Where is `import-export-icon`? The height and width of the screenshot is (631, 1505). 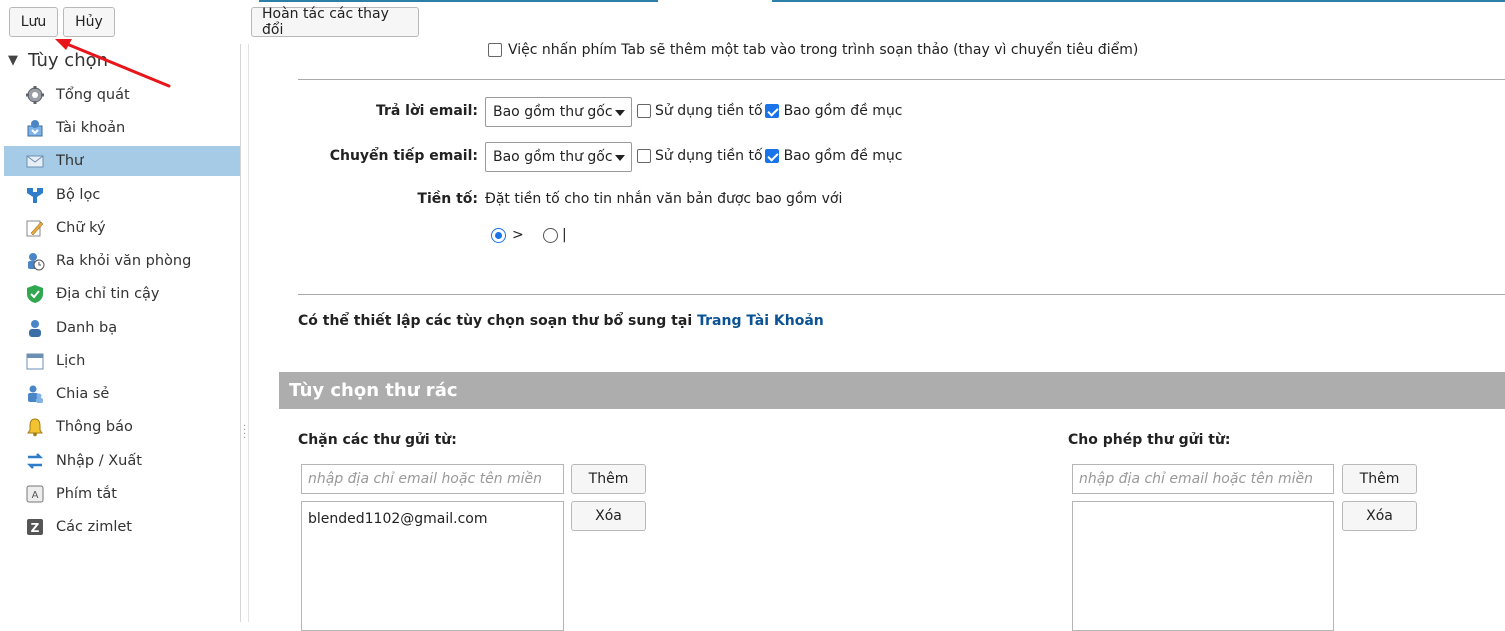 import-export-icon is located at coordinates (35, 461).